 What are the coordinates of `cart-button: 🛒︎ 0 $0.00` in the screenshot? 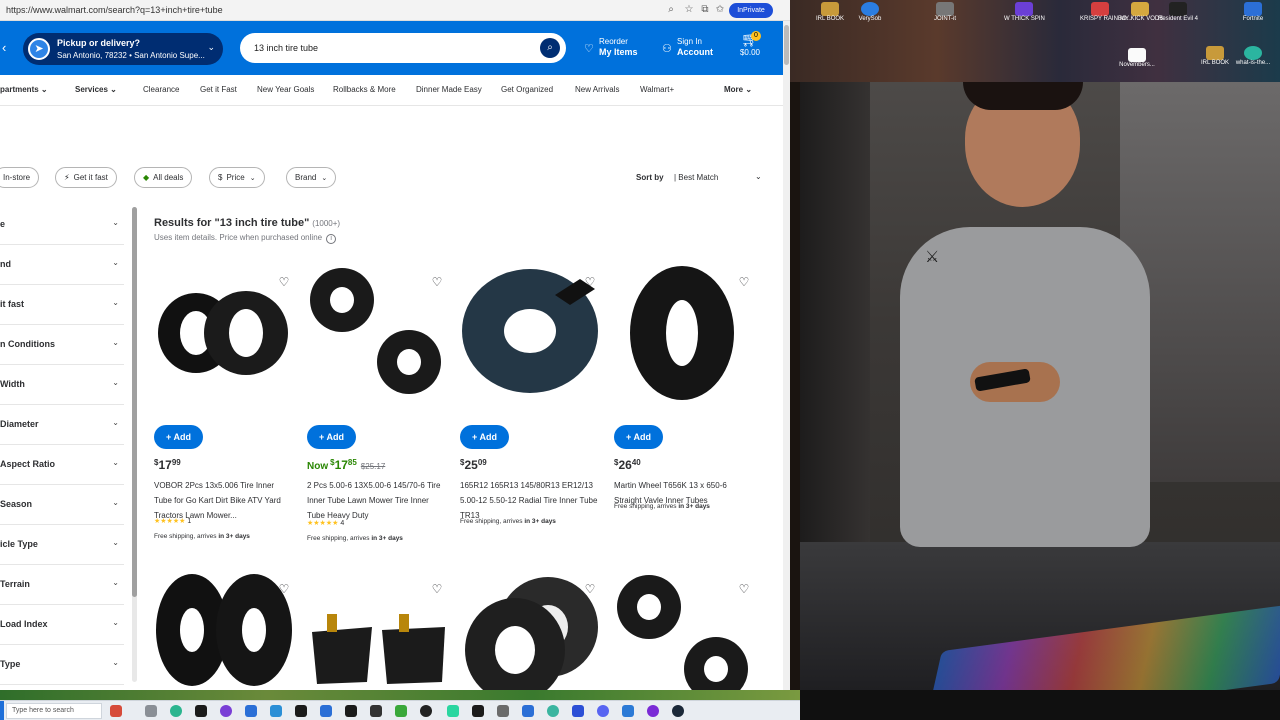 It's located at (750, 47).